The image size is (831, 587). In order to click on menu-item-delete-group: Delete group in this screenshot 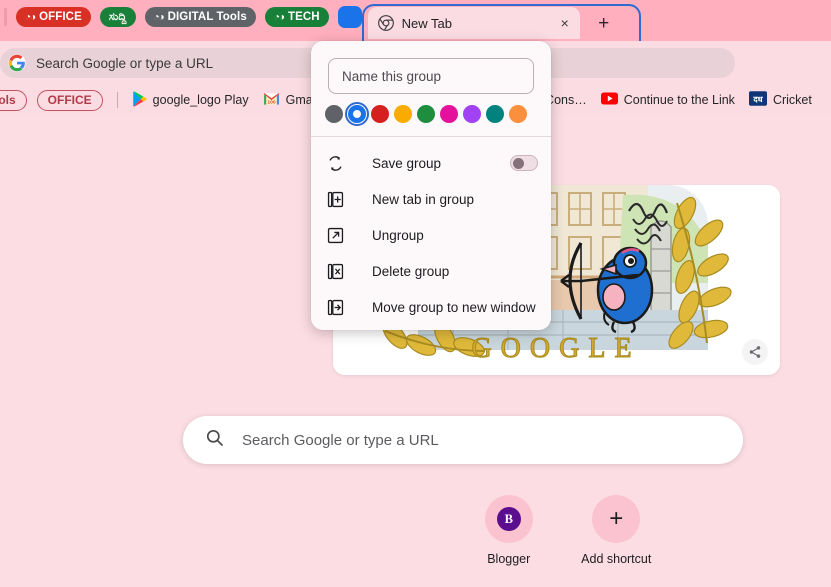, I will do `click(431, 271)`.